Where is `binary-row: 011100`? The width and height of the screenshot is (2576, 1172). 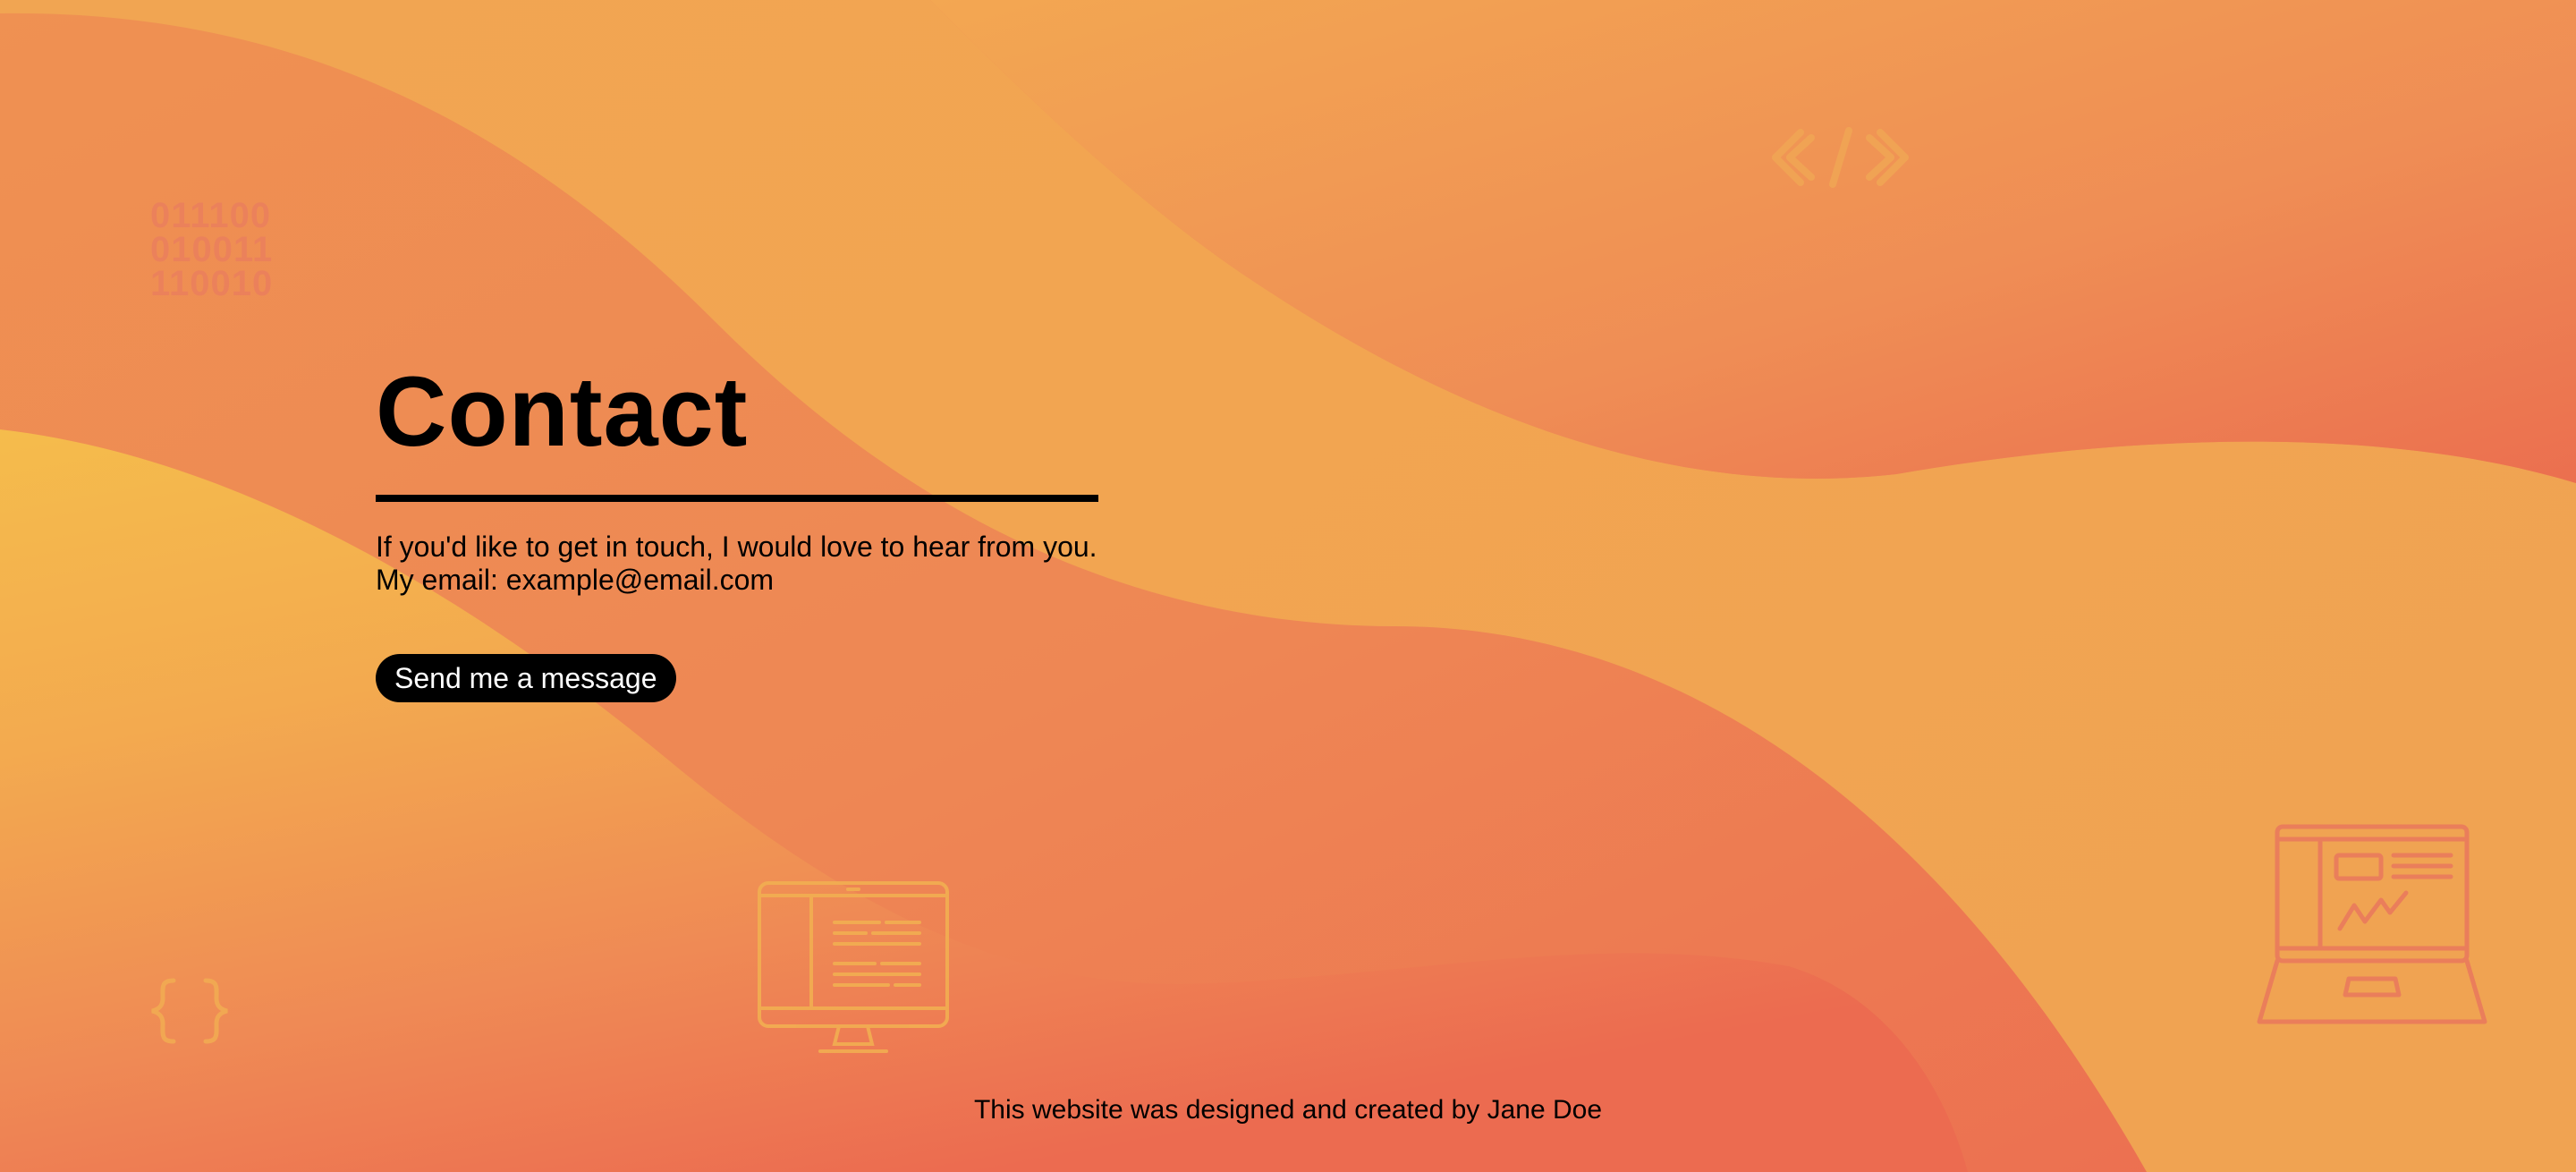
binary-row: 011100 is located at coordinates (211, 216).